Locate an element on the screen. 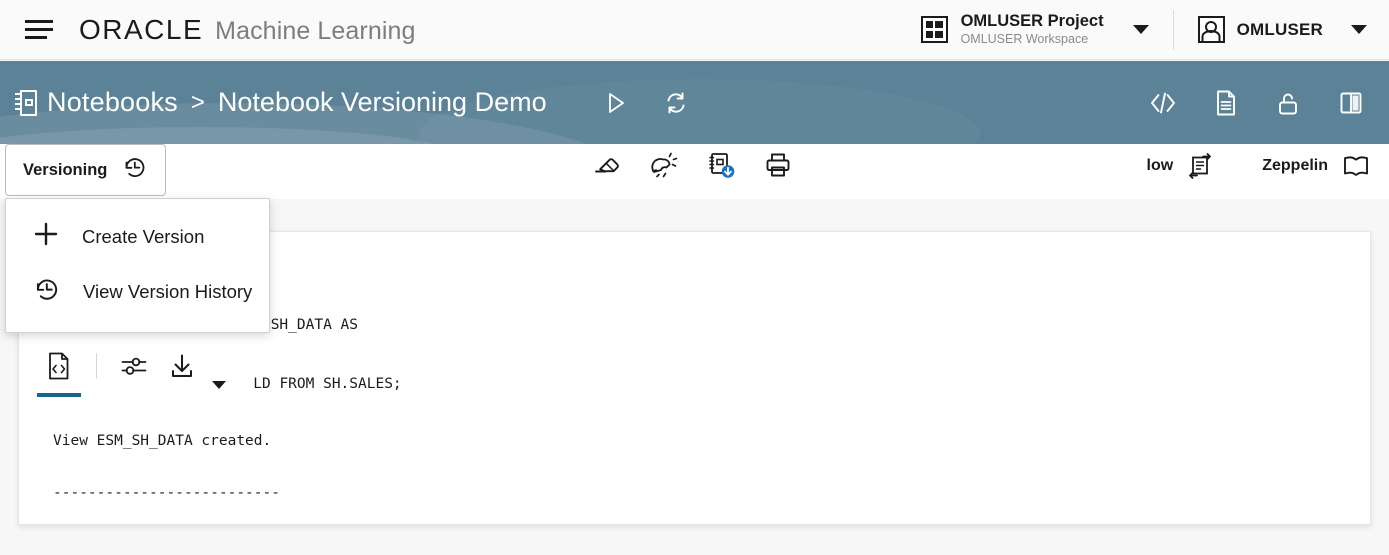 This screenshot has width=1389, height=555. user-menu: OMLUSER is located at coordinates (1284, 29).